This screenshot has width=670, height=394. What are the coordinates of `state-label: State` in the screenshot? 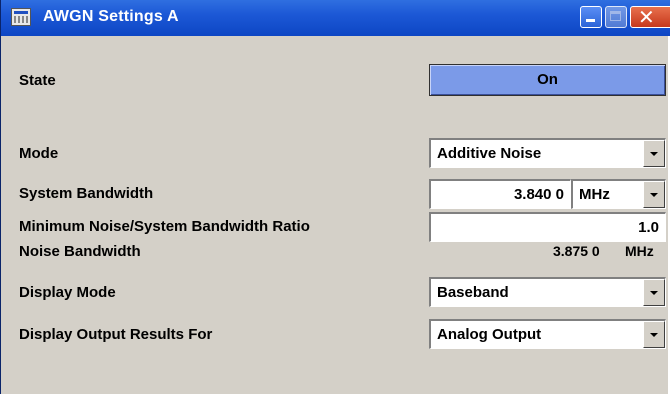 It's located at (37, 80).